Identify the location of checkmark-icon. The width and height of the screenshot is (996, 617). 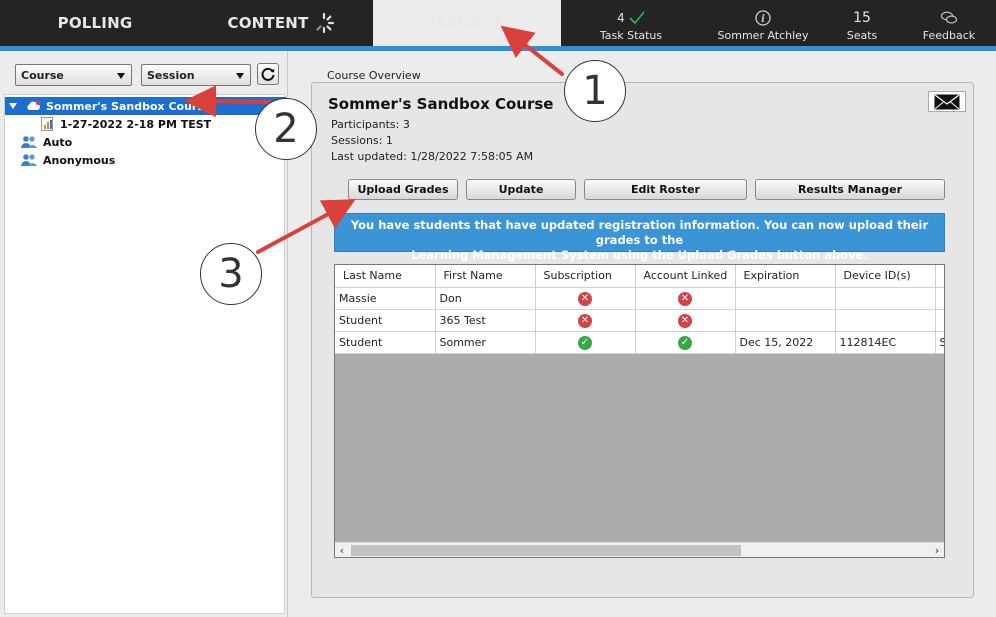
(637, 18).